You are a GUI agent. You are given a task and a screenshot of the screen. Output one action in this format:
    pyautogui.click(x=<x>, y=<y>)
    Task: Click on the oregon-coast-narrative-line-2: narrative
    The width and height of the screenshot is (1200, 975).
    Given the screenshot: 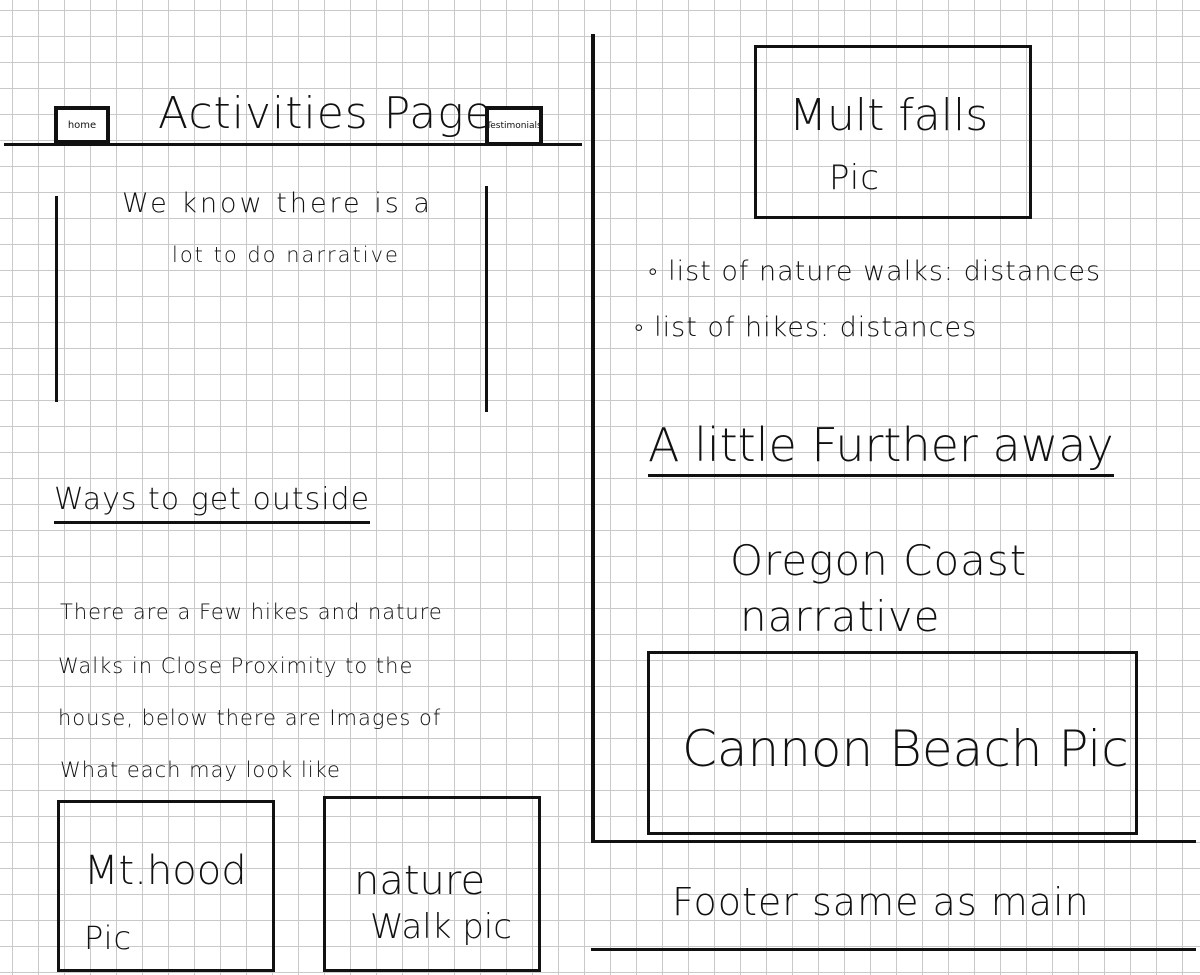 What is the action you would take?
    pyautogui.click(x=840, y=616)
    